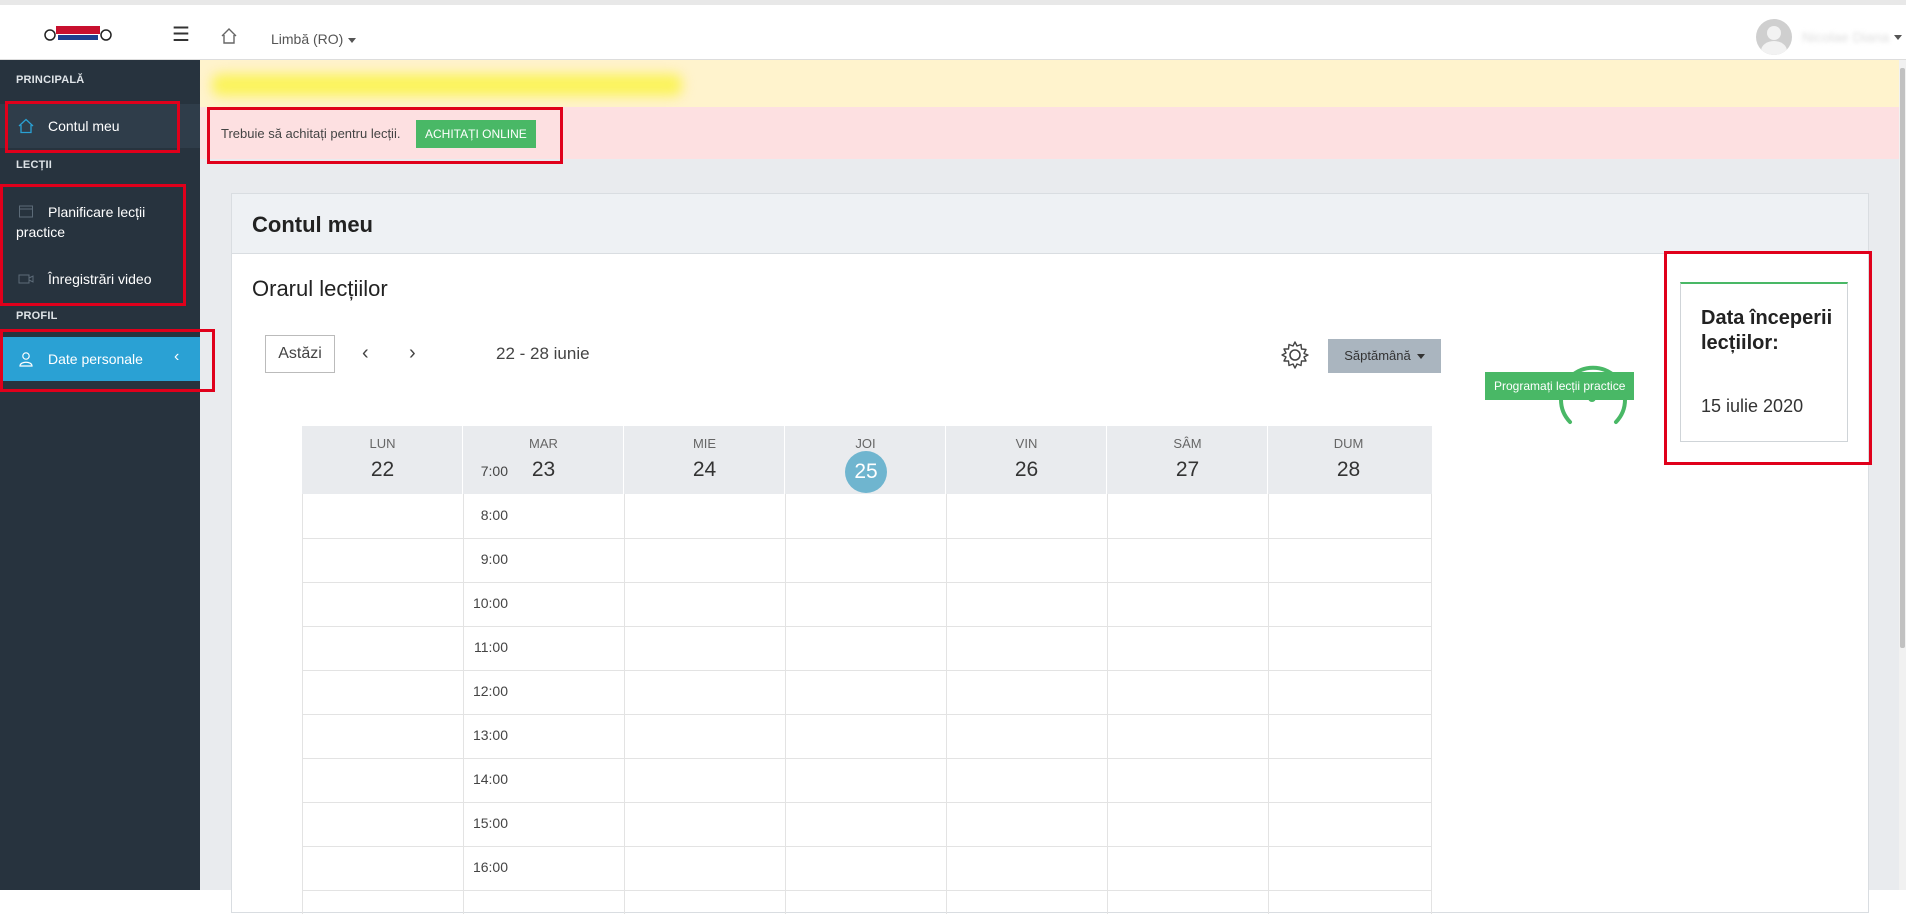  I want to click on hour-label: 11:00, so click(491, 647).